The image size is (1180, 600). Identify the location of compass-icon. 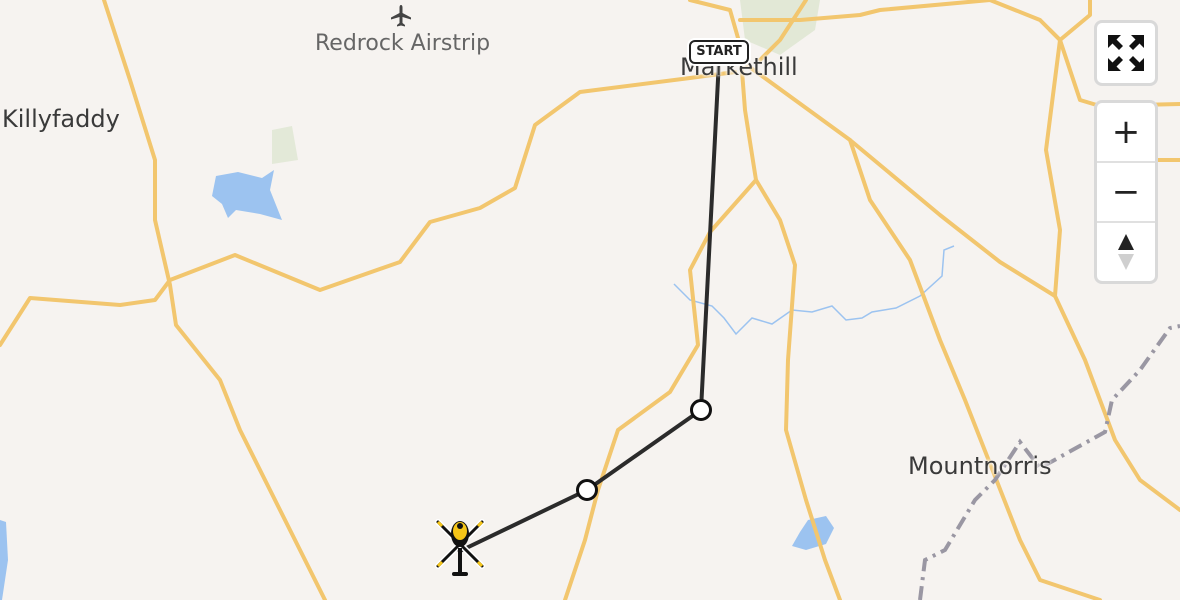
(1126, 252).